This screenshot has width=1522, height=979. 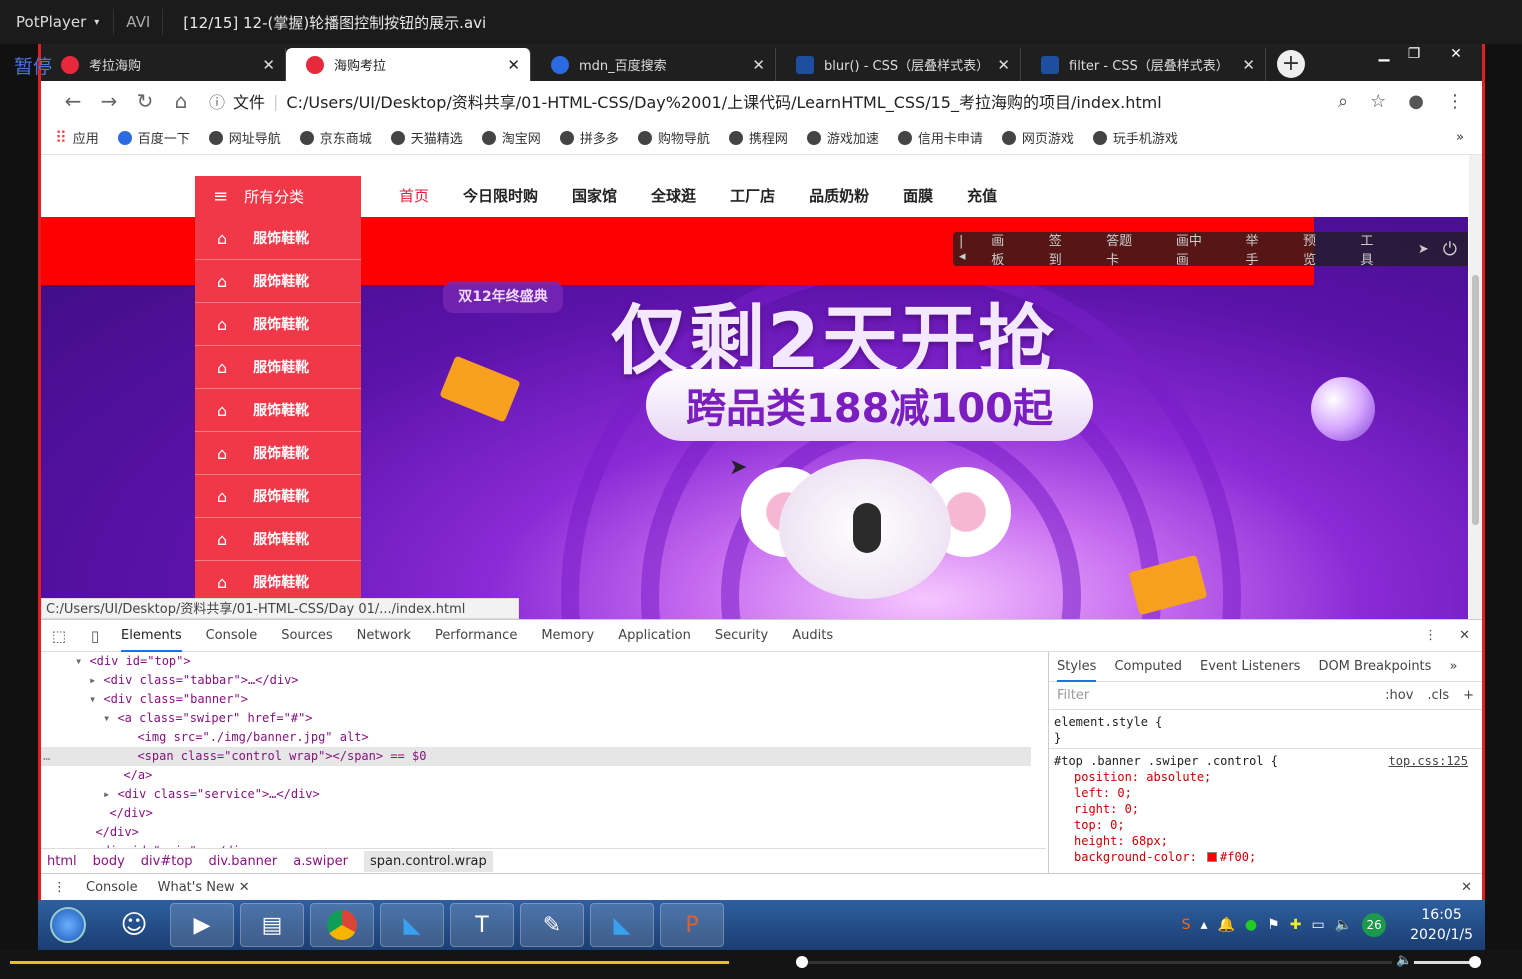 What do you see at coordinates (1384, 54) in the screenshot?
I see `minimize-button: ▁` at bounding box center [1384, 54].